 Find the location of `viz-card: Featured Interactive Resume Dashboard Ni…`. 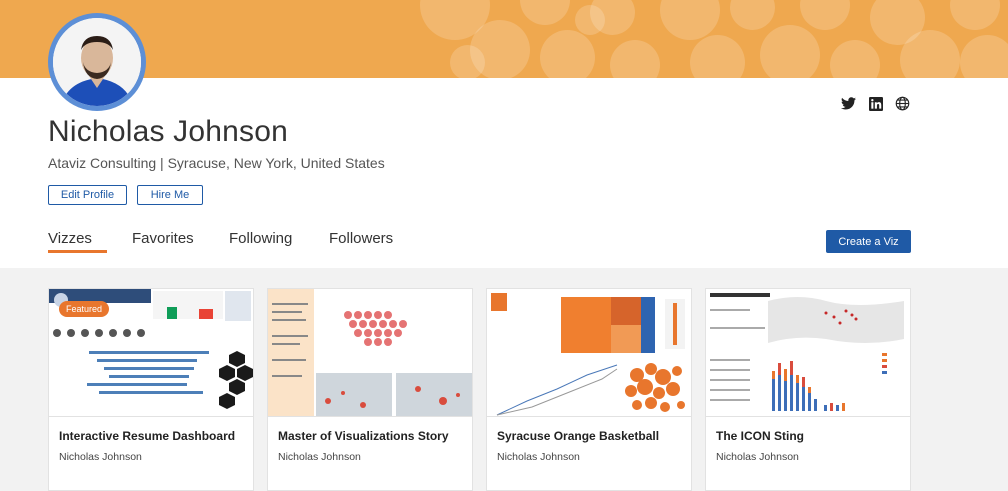

viz-card: Featured Interactive Resume Dashboard Ni… is located at coordinates (151, 389).